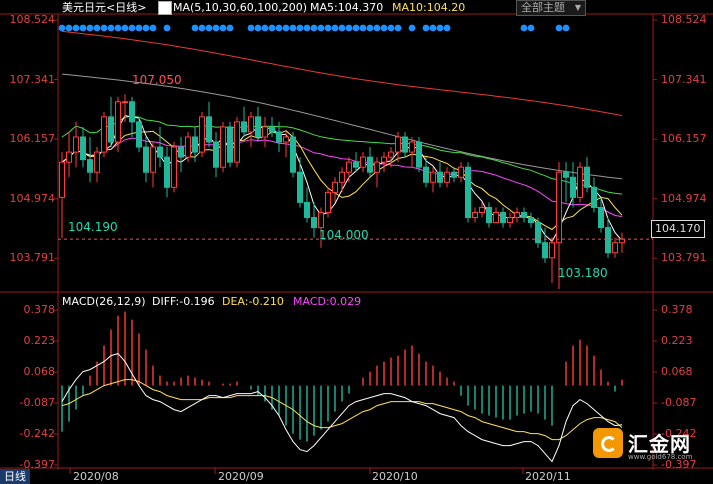 This screenshot has height=484, width=713. What do you see at coordinates (677, 371) in the screenshot?
I see `macd-axis-label-right: 0.068` at bounding box center [677, 371].